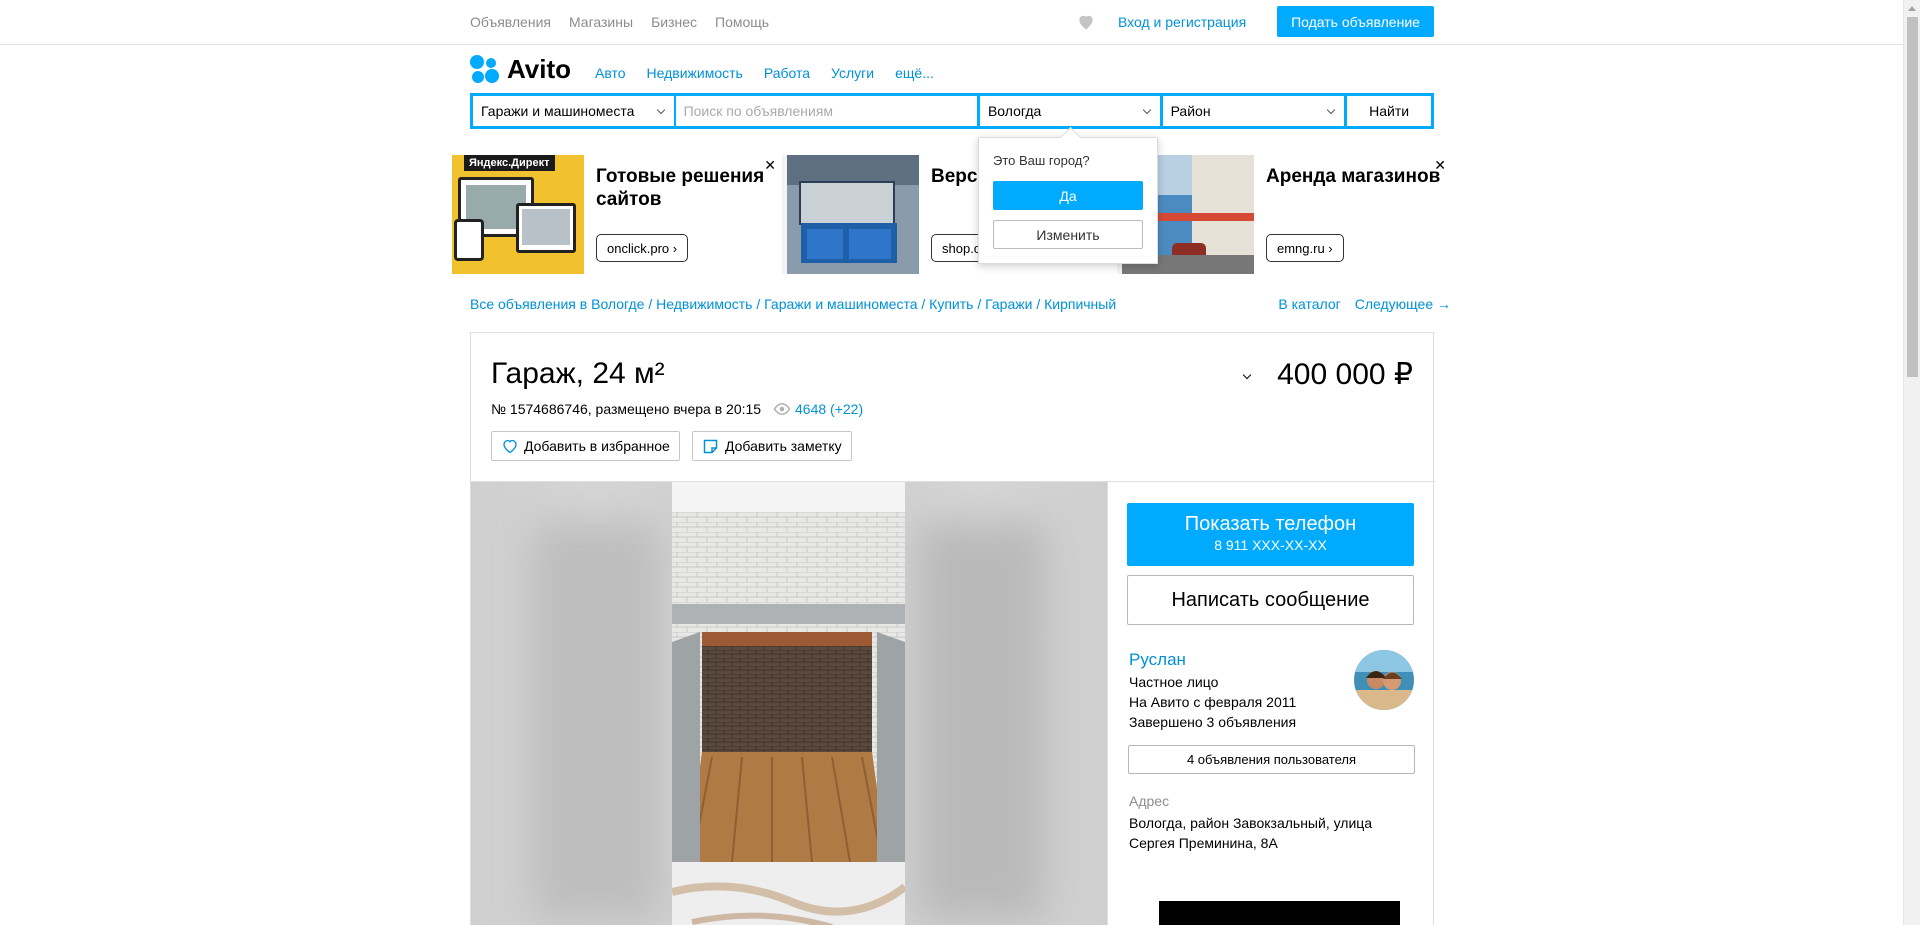 The image size is (1920, 925). What do you see at coordinates (1068, 234) in the screenshot?
I see `city-change-button: Изменить` at bounding box center [1068, 234].